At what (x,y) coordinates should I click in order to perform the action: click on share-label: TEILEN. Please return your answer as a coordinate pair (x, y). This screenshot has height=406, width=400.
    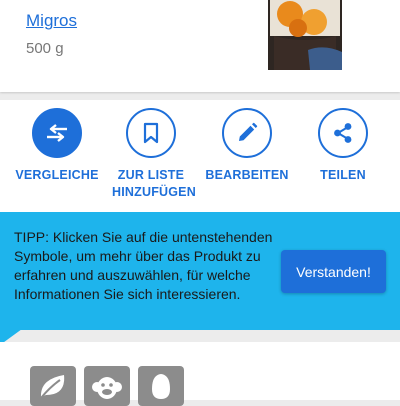
    Looking at the image, I should click on (343, 175).